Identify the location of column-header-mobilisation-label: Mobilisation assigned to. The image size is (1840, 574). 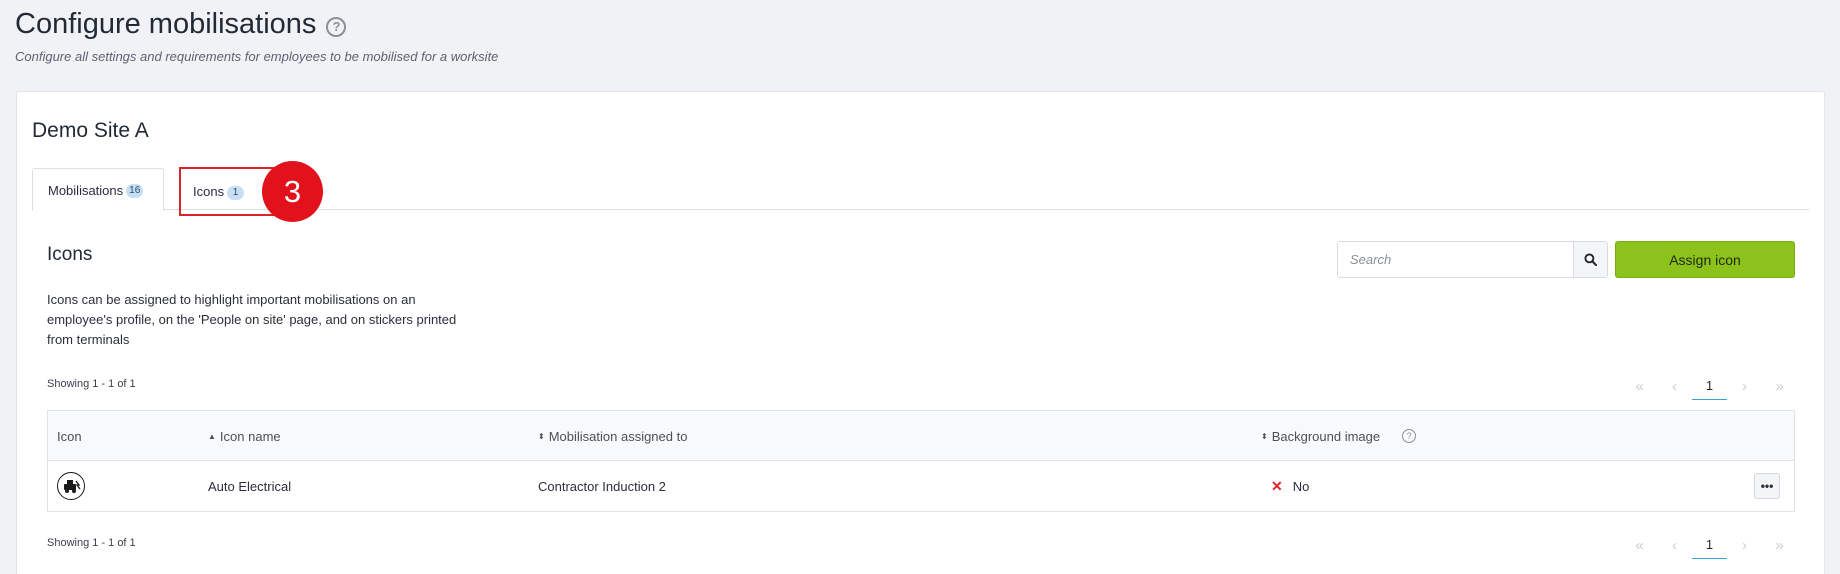
(618, 436).